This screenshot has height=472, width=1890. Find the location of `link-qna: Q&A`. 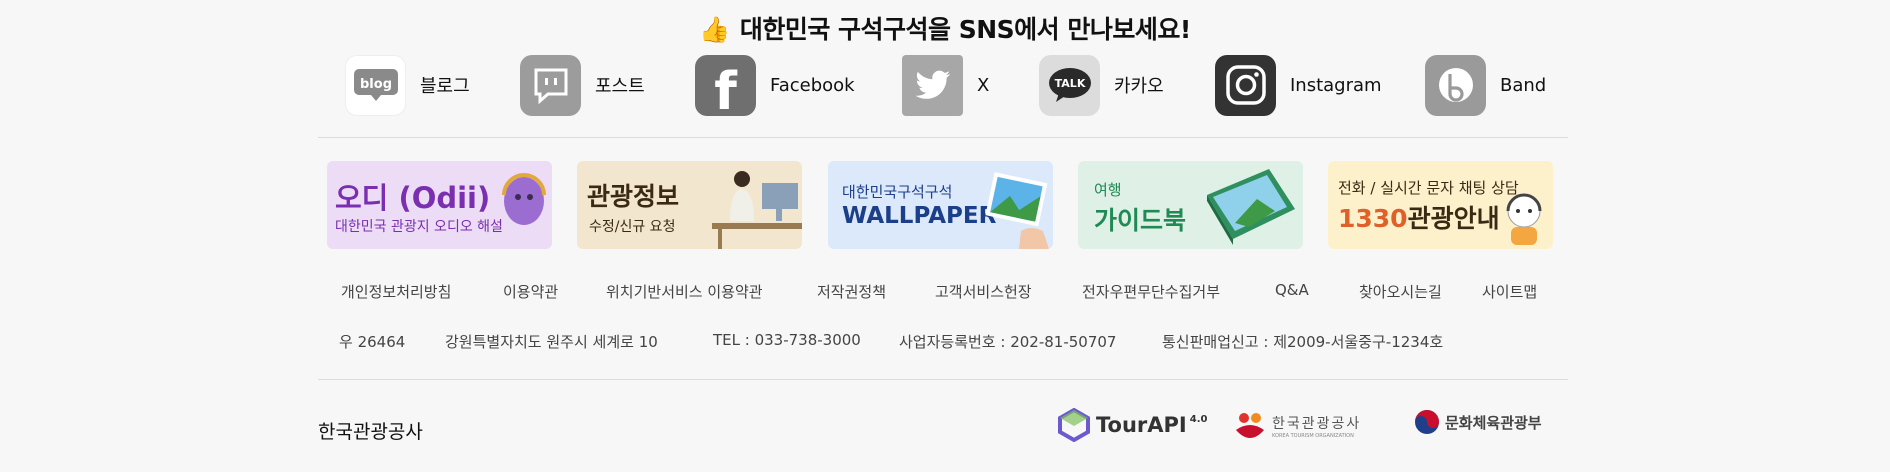

link-qna: Q&A is located at coordinates (1292, 290).